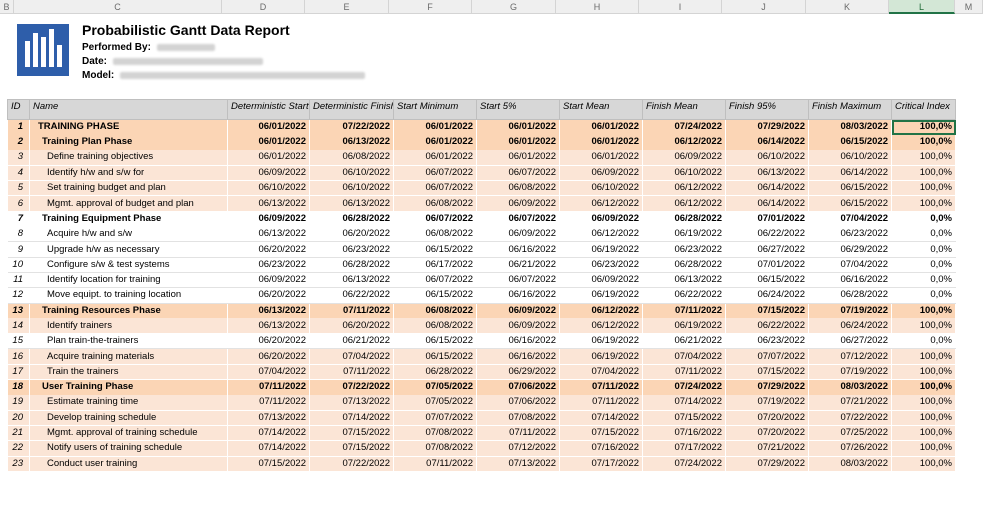 The height and width of the screenshot is (506, 983). What do you see at coordinates (850, 387) in the screenshot?
I see `date-cell: 08/03/2022` at bounding box center [850, 387].